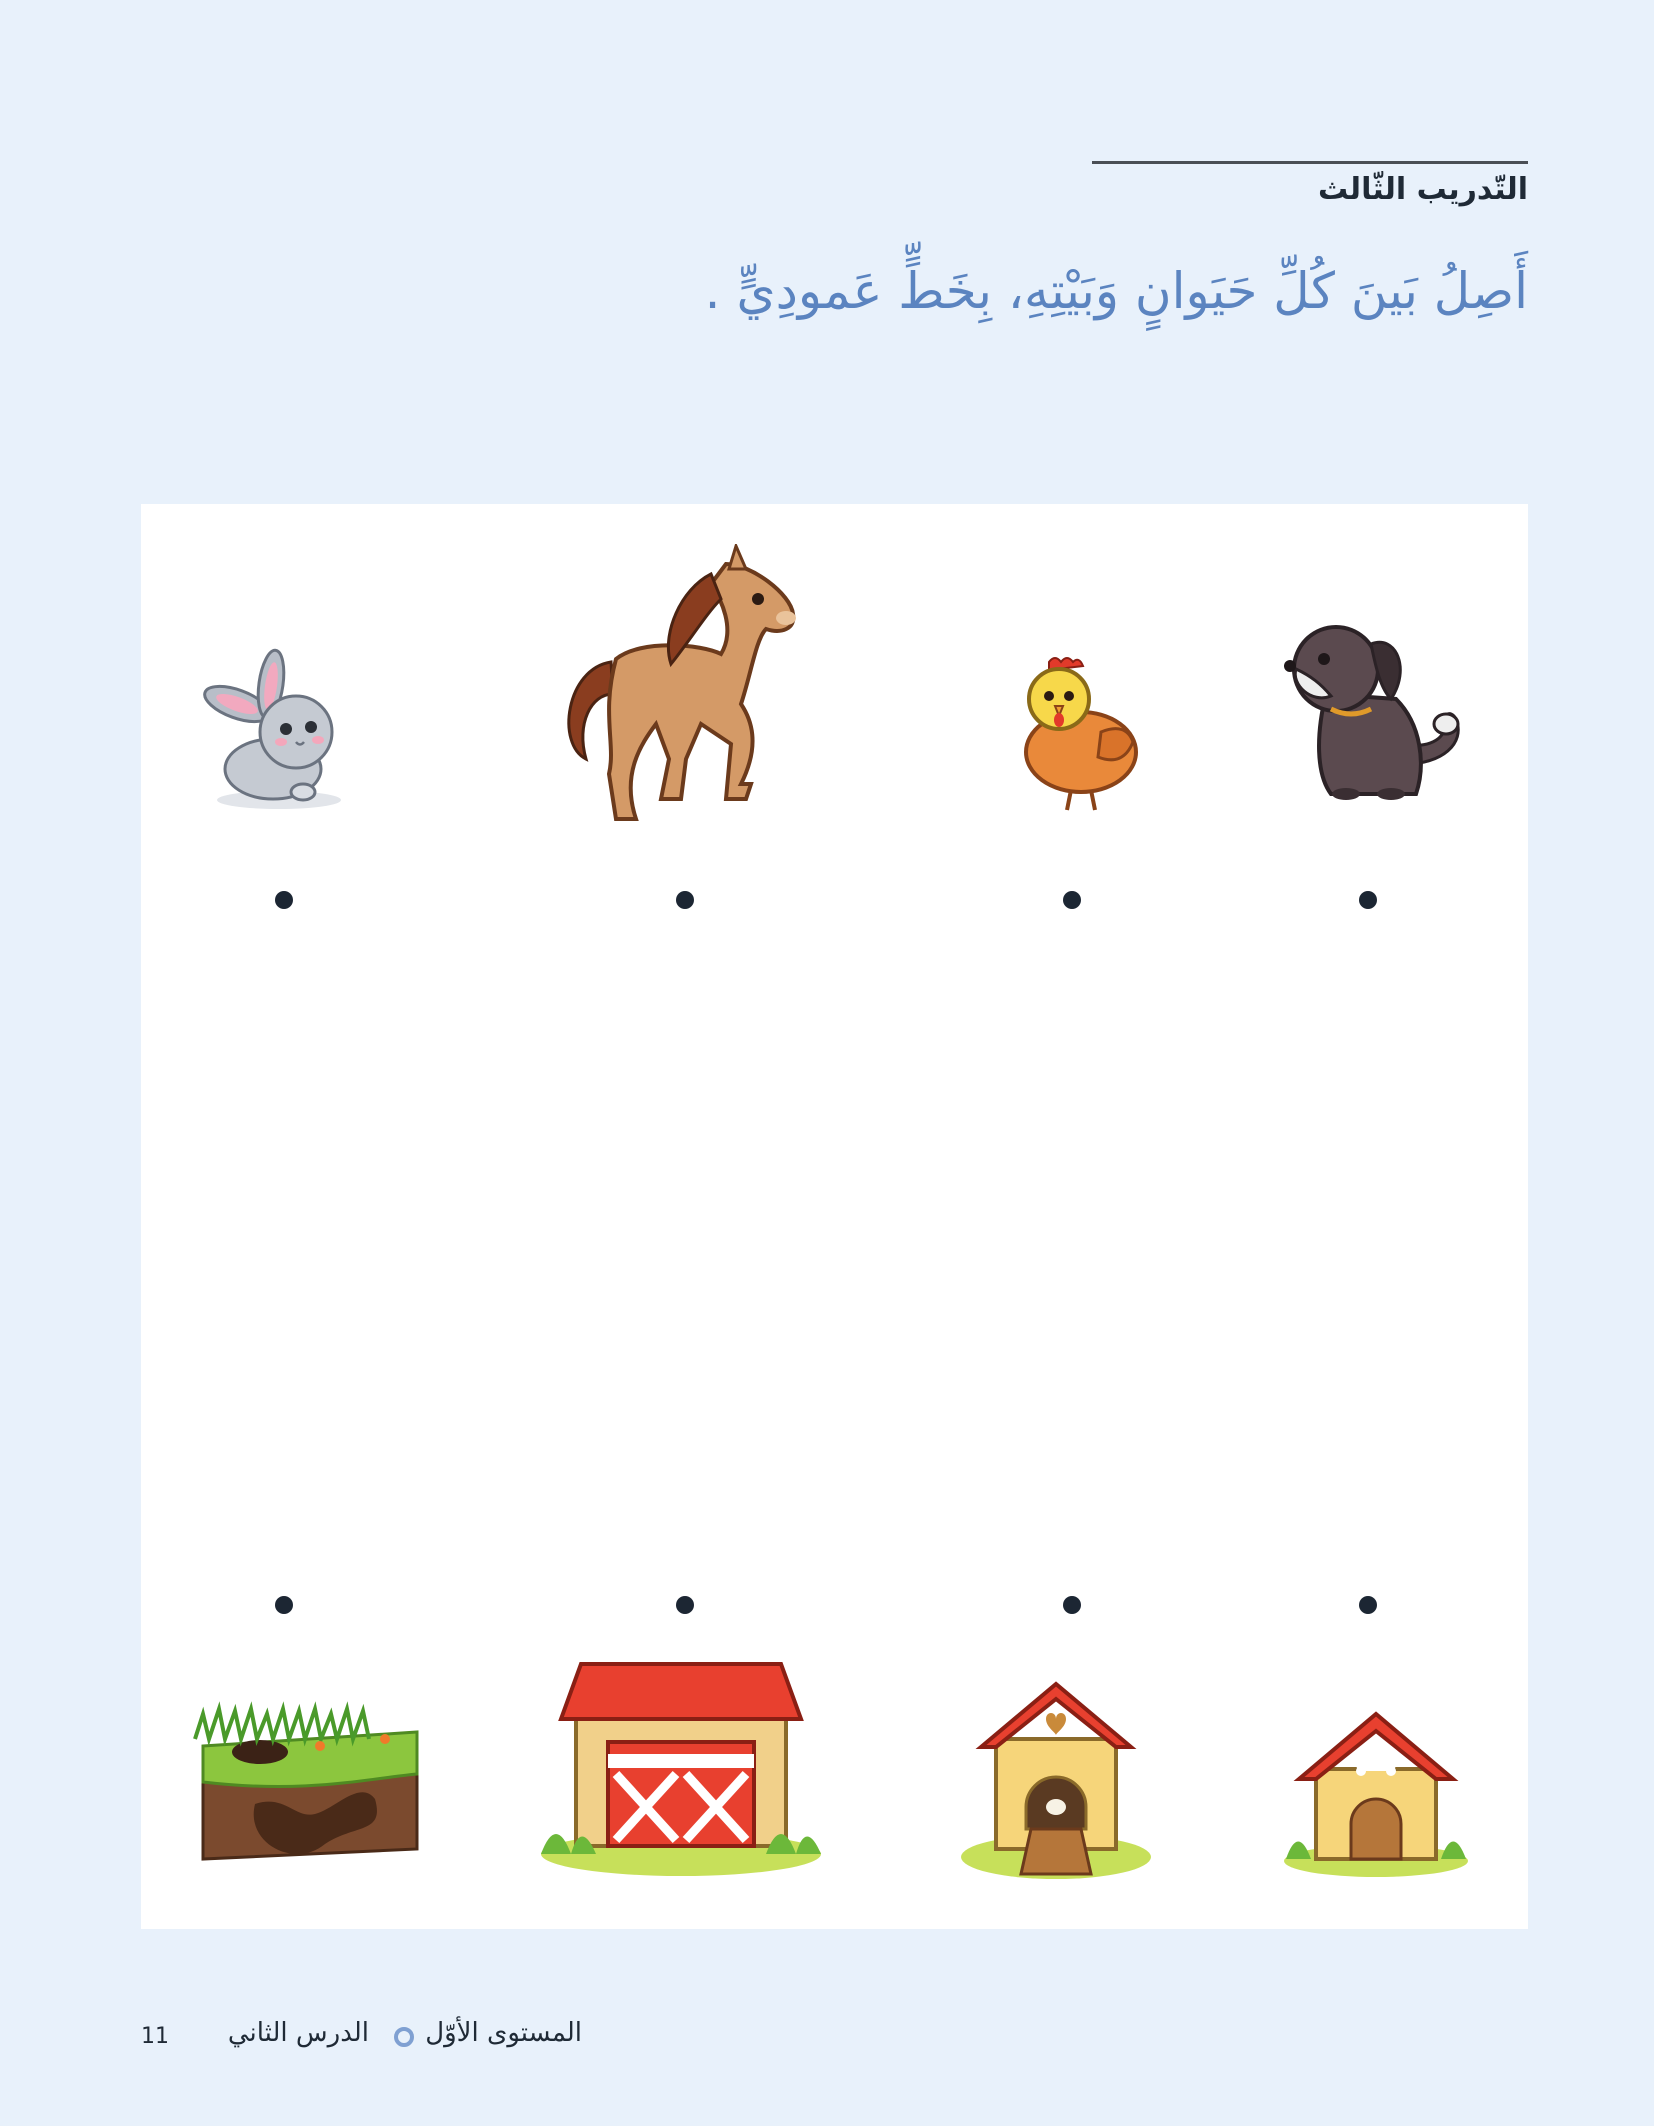 This screenshot has height=2126, width=1654. I want to click on header-rule, so click(1310, 162).